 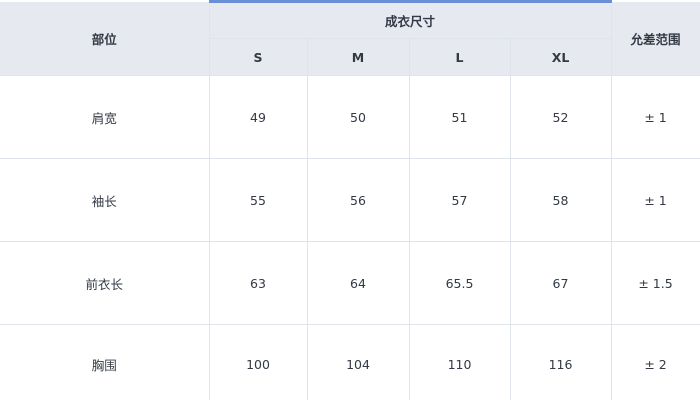 What do you see at coordinates (459, 200) in the screenshot?
I see `value-cell: 57` at bounding box center [459, 200].